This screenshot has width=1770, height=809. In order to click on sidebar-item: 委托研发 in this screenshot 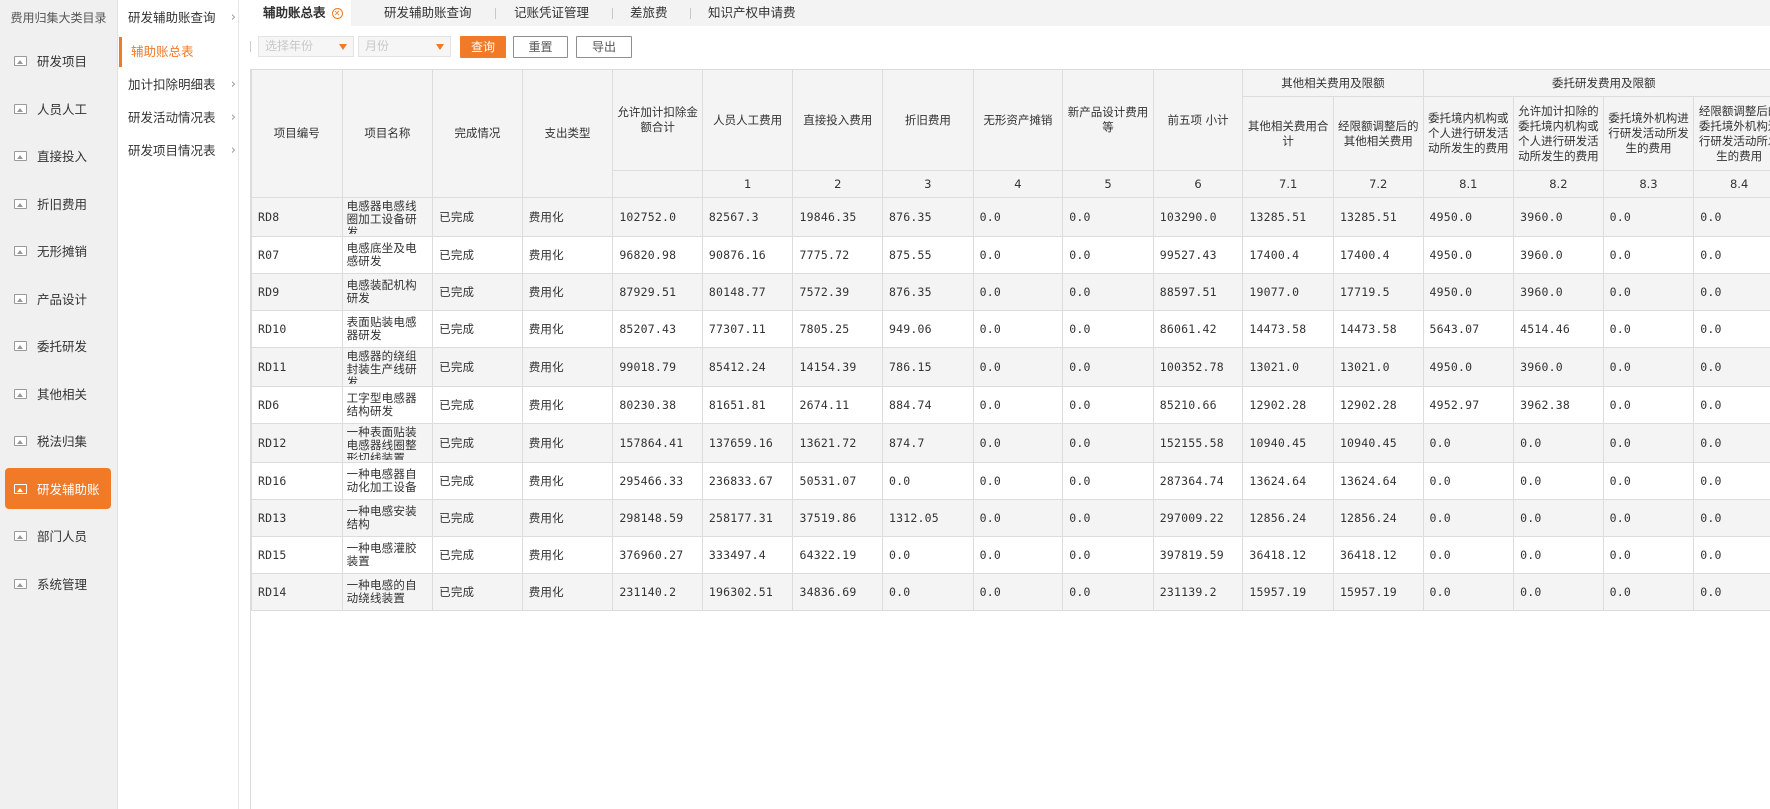, I will do `click(58, 345)`.